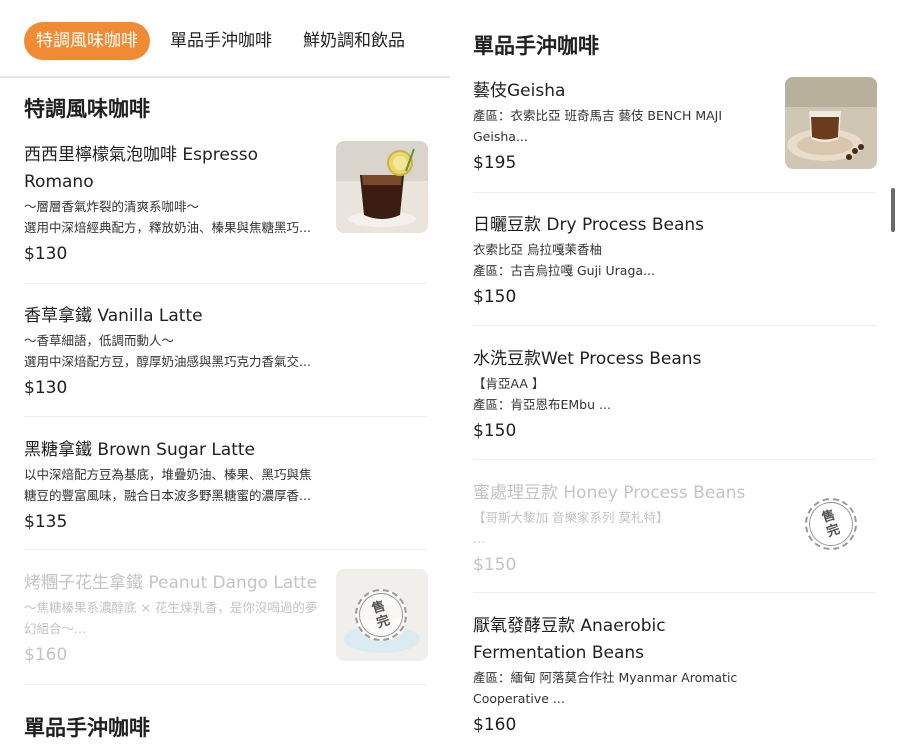 The height and width of the screenshot is (750, 900). I want to click on item-name: 藝伎Geisha, so click(519, 91).